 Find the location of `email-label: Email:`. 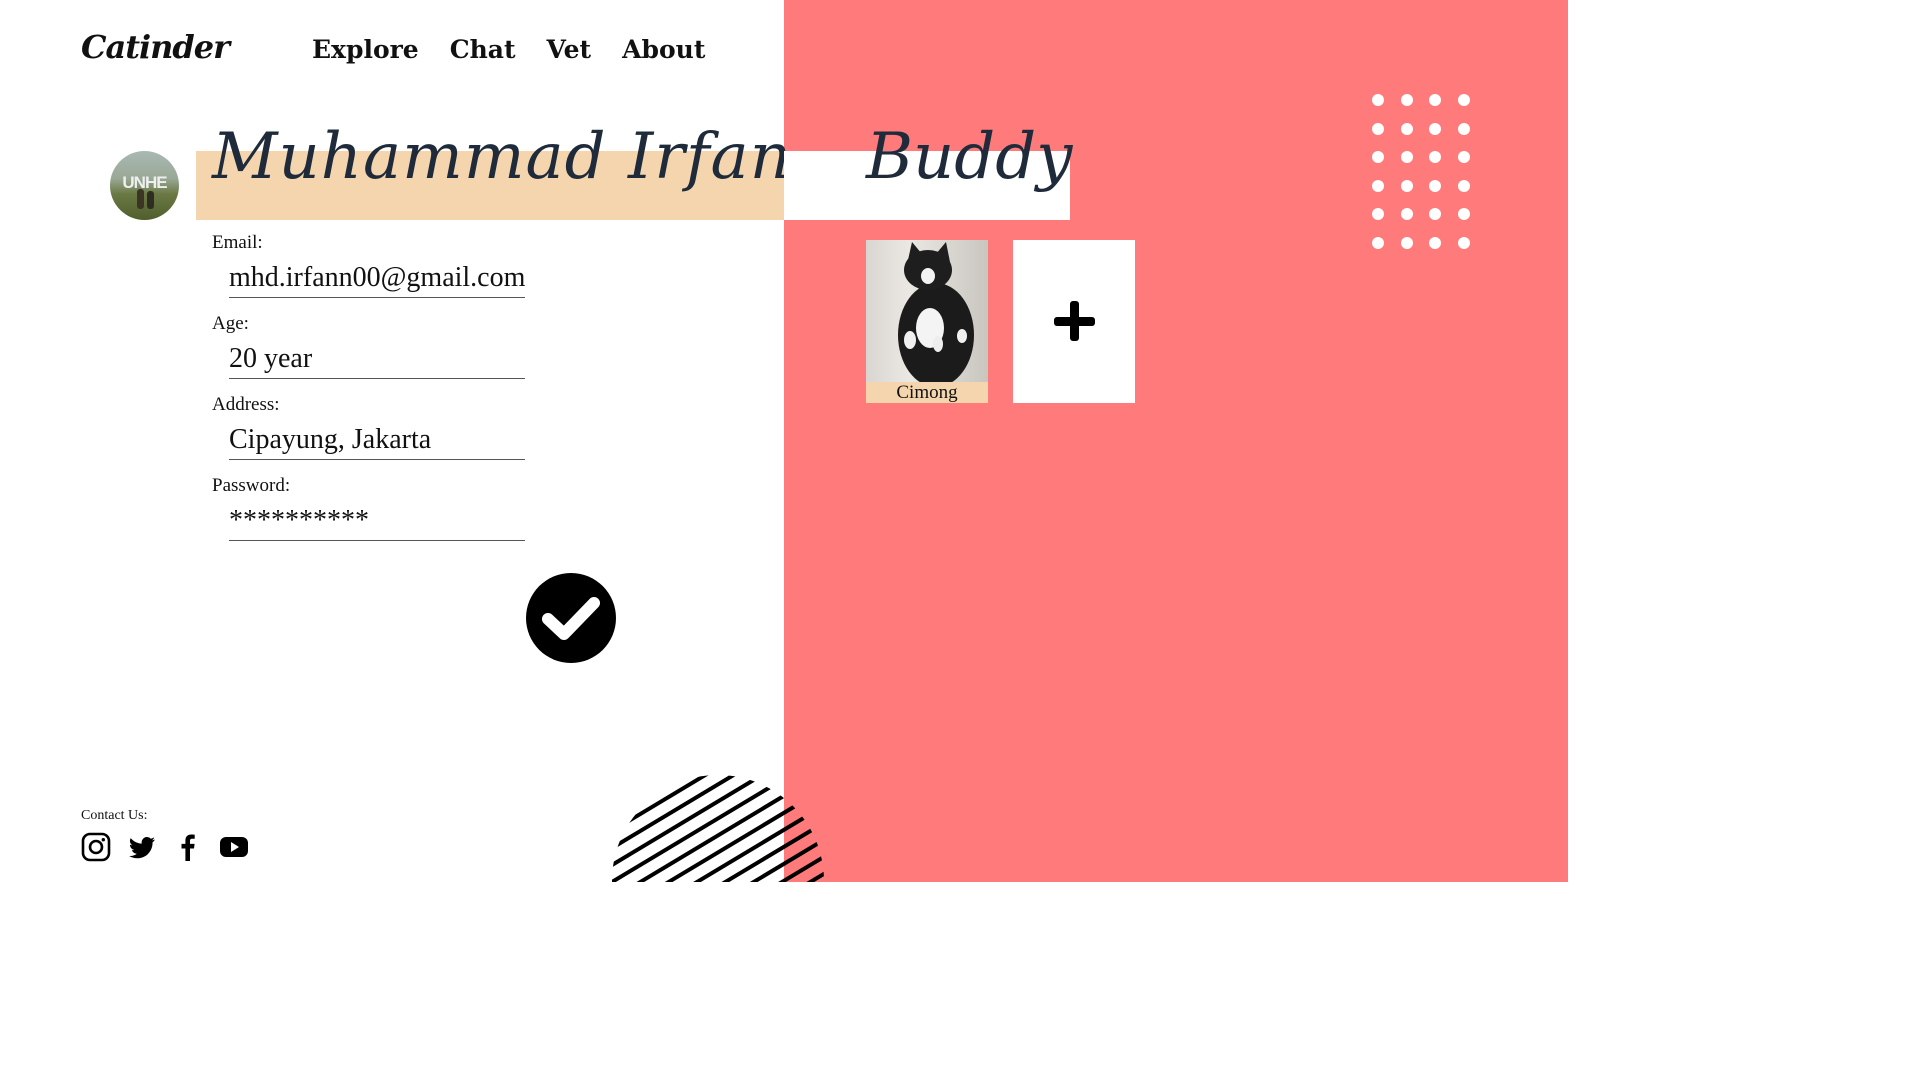

email-label: Email: is located at coordinates (237, 242).